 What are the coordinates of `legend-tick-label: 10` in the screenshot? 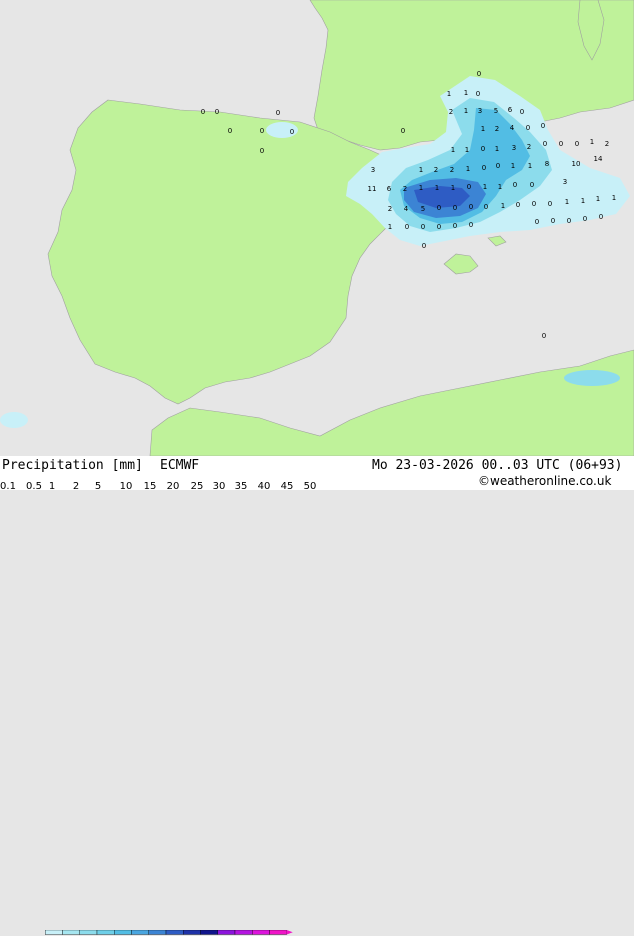 It's located at (126, 486).